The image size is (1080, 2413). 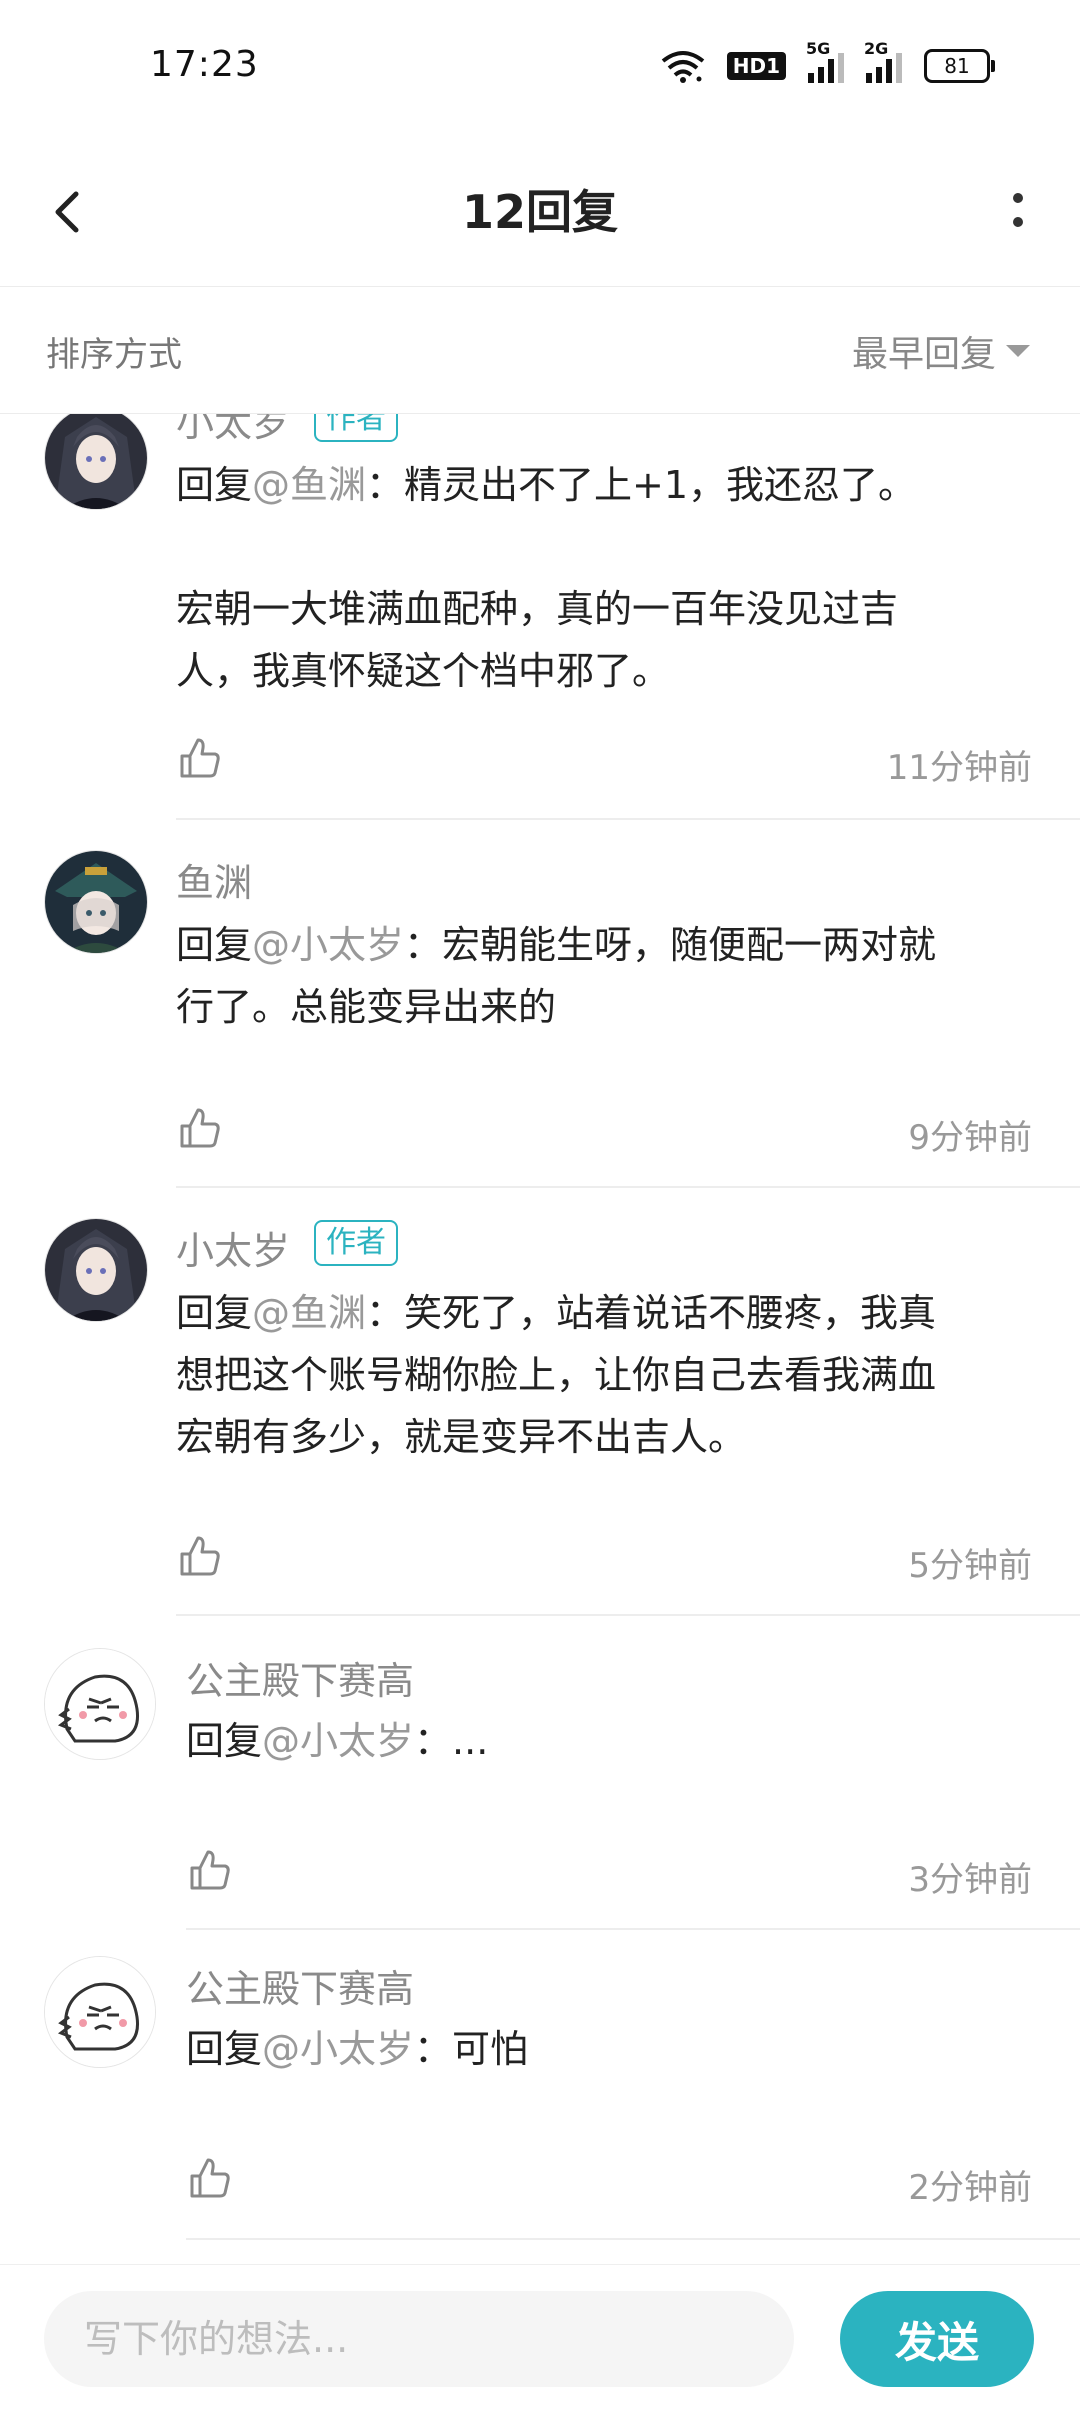 I want to click on sort-label: 排序方式, so click(x=114, y=355).